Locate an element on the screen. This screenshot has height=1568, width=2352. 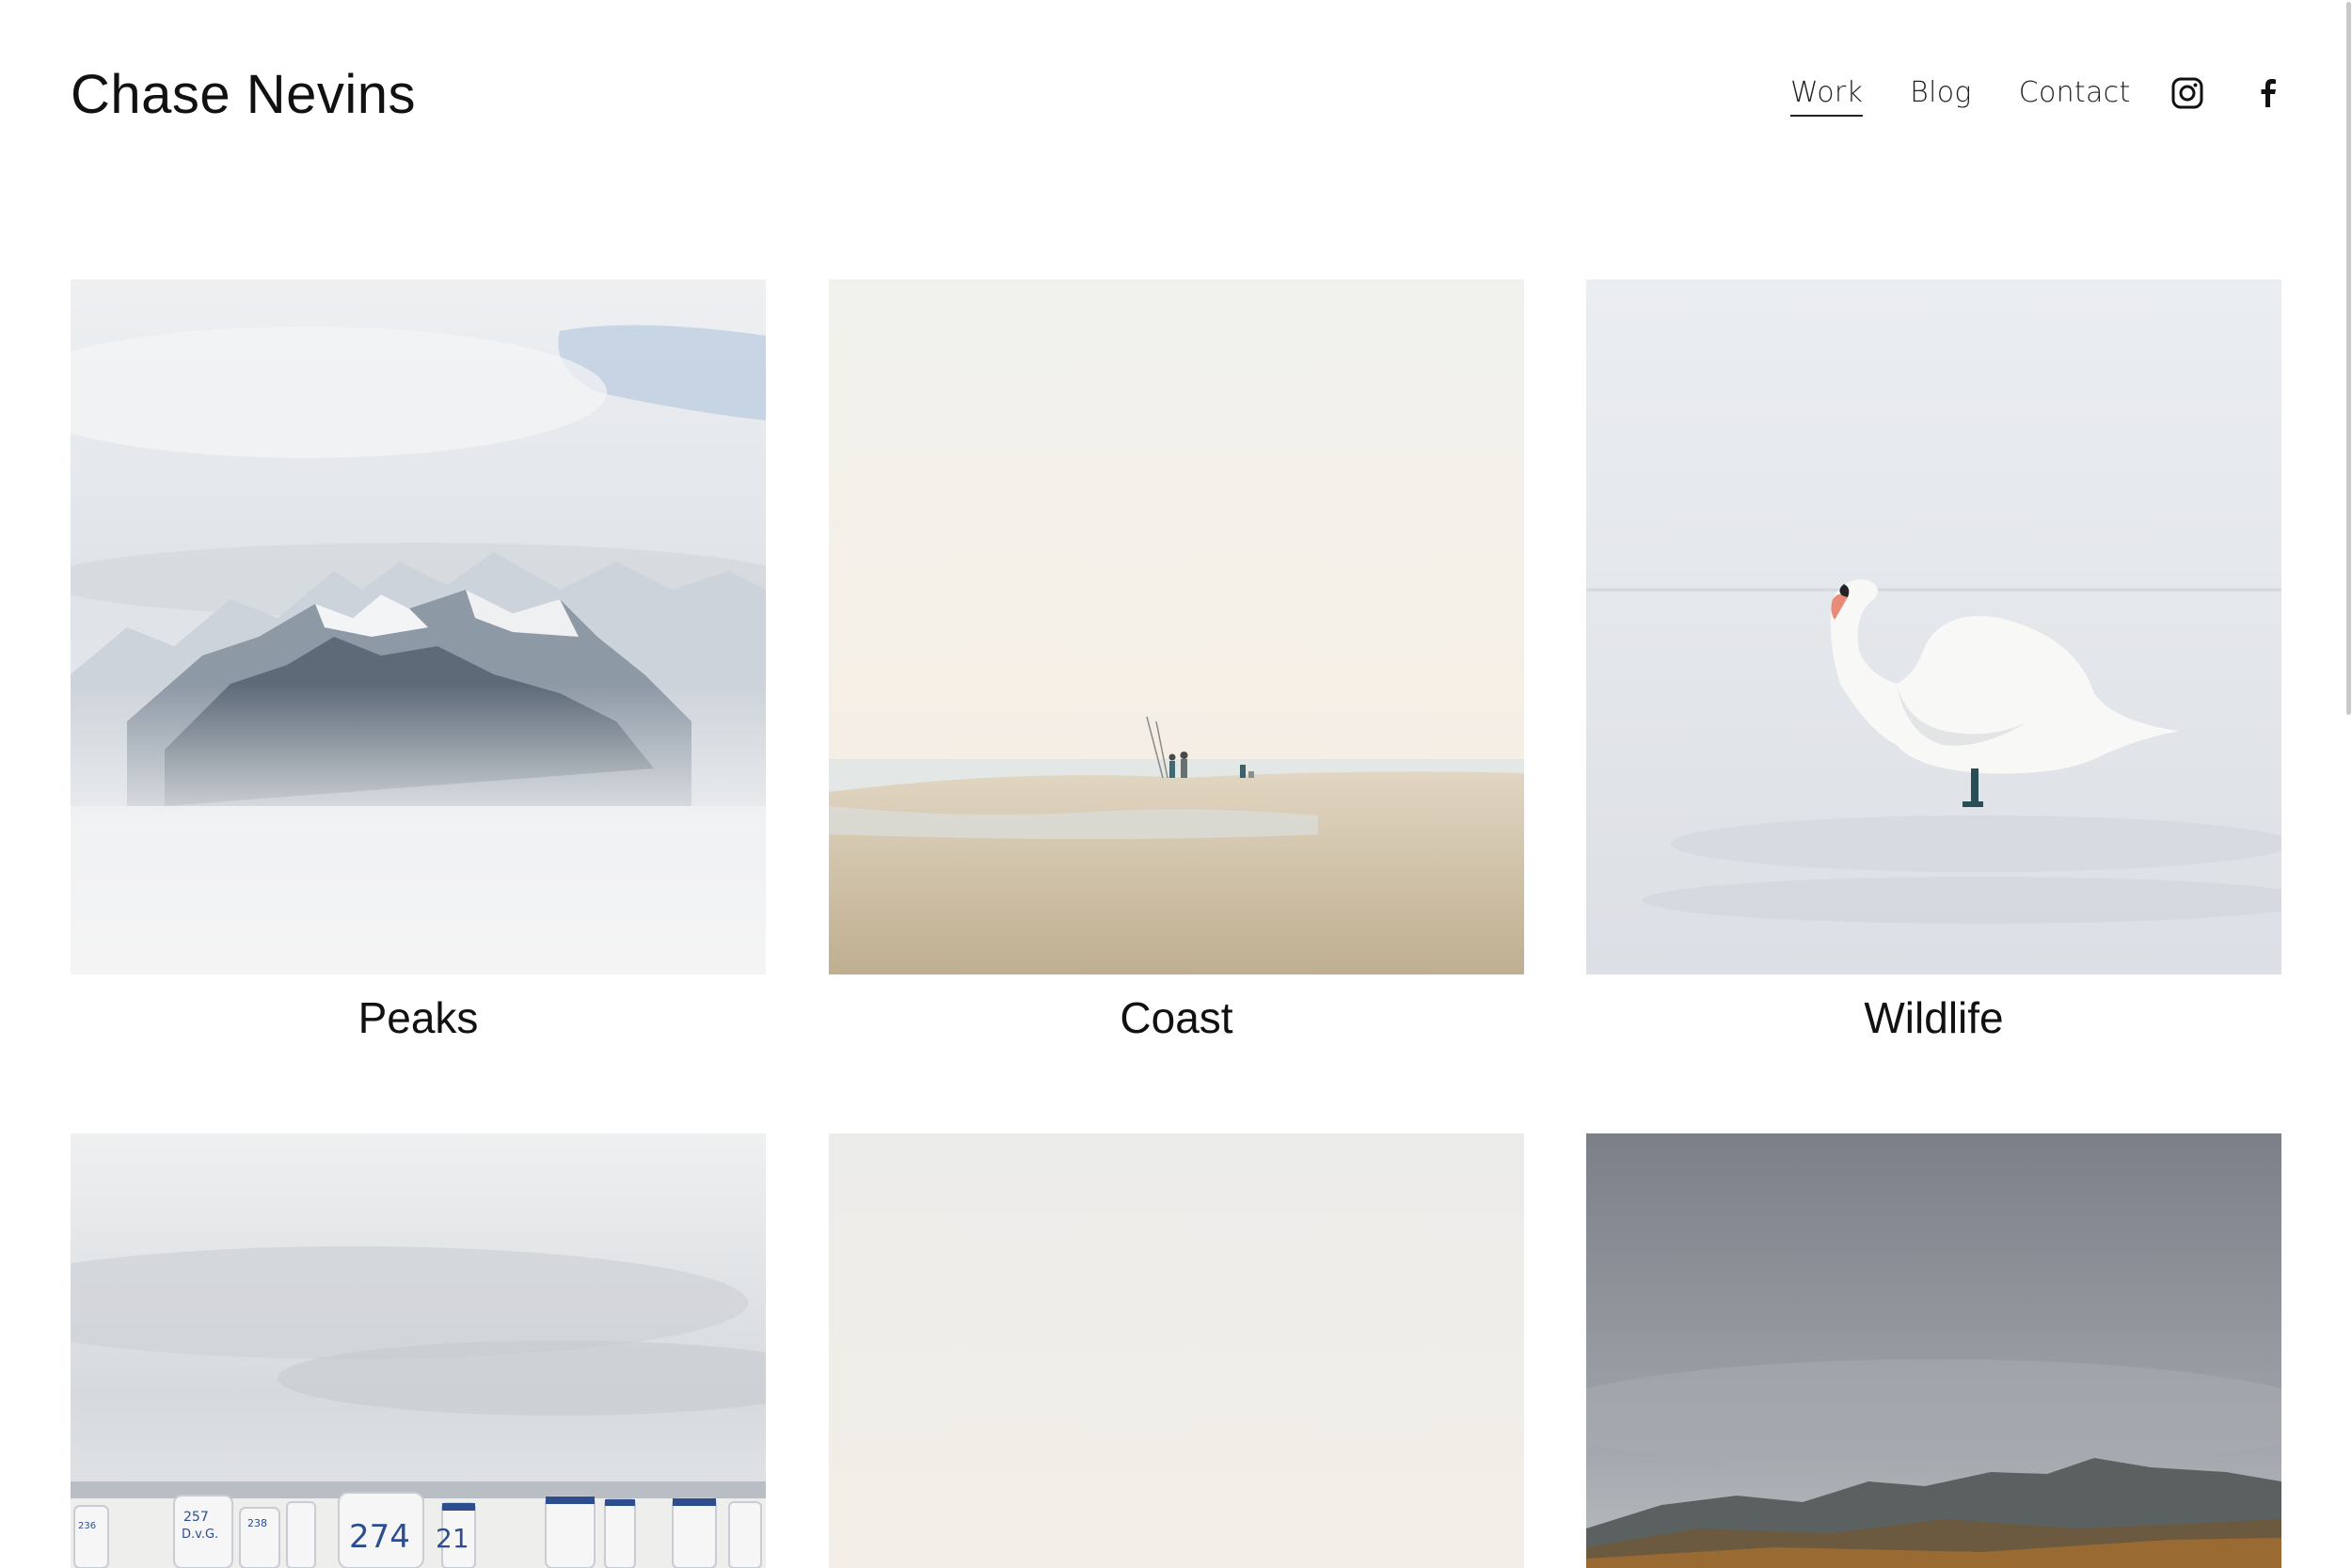
beach-chair-number: 257 is located at coordinates (196, 1517).